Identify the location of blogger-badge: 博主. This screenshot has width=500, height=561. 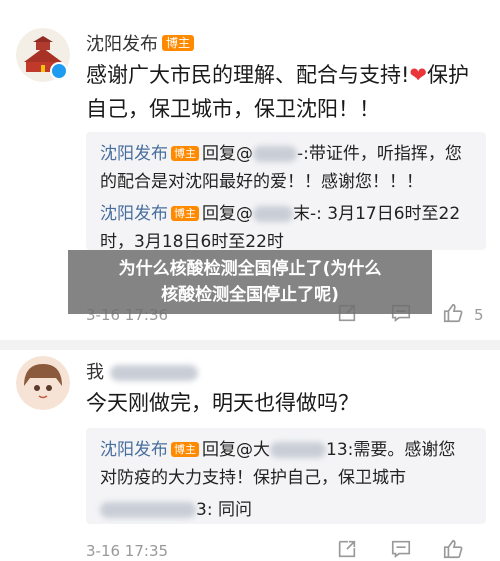
(178, 43).